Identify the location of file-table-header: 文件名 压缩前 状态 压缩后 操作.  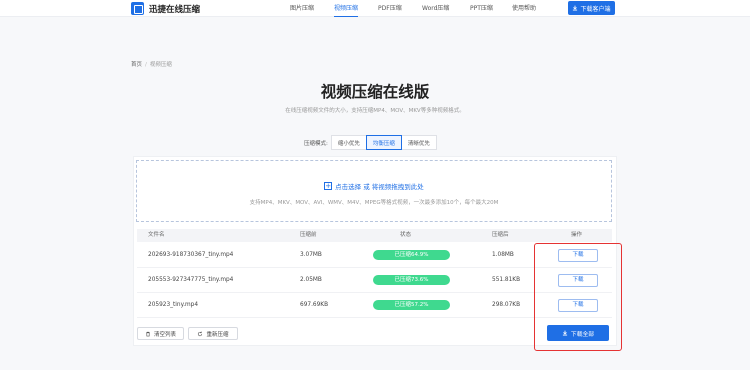
(374, 235).